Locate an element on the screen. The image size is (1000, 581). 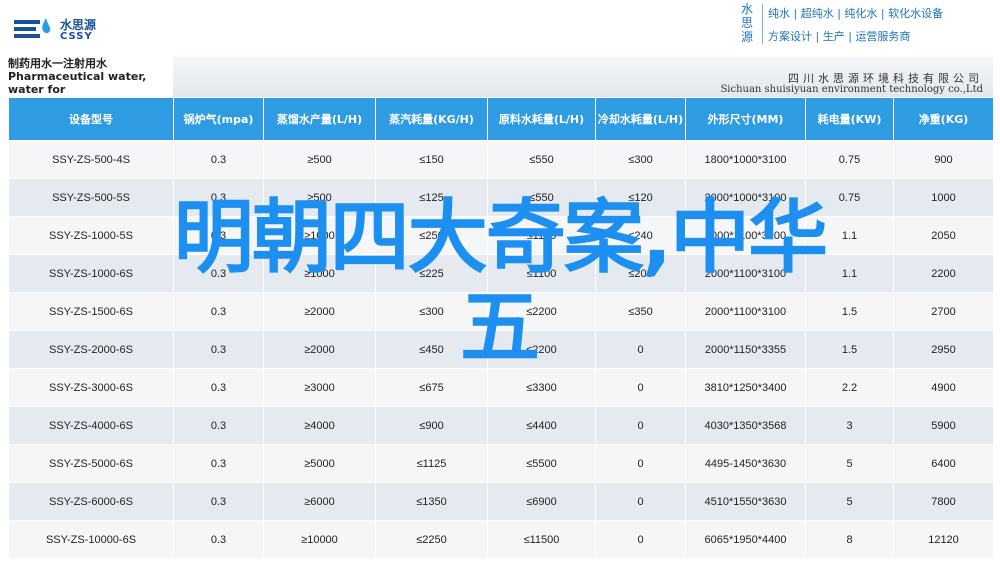
table-cell: ≤11500 is located at coordinates (541, 539).